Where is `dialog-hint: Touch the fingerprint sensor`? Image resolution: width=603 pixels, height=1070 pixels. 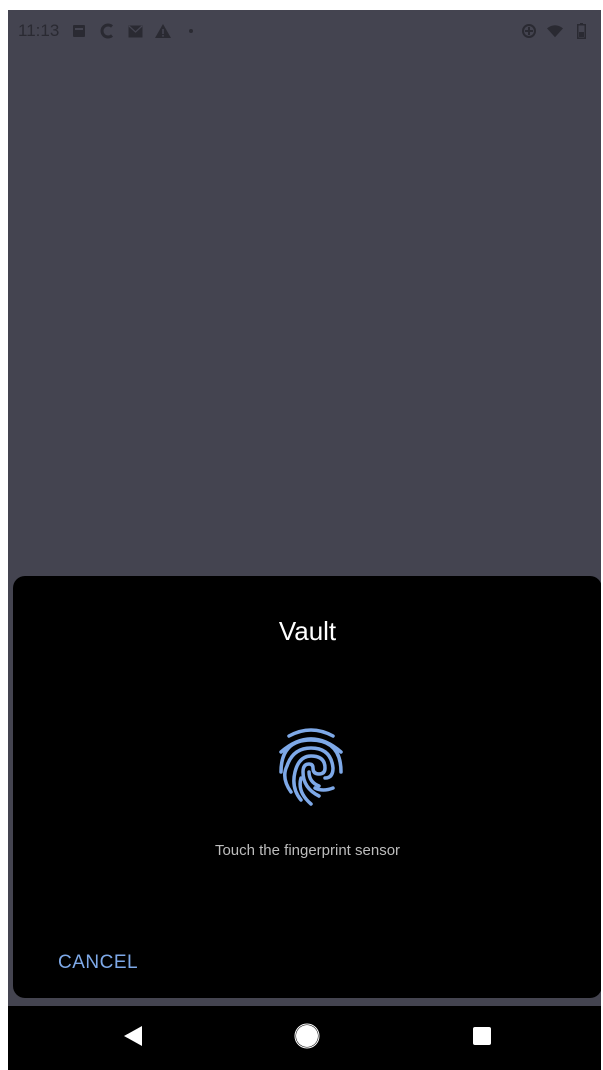
dialog-hint: Touch the fingerprint sensor is located at coordinates (307, 850).